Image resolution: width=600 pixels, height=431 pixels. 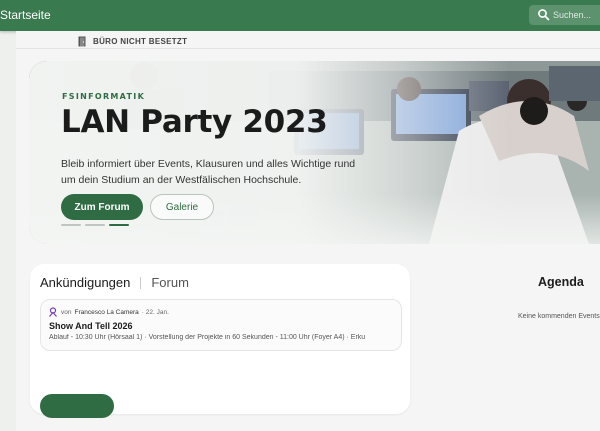 I want to click on user-avatar-icon, so click(x=53, y=312).